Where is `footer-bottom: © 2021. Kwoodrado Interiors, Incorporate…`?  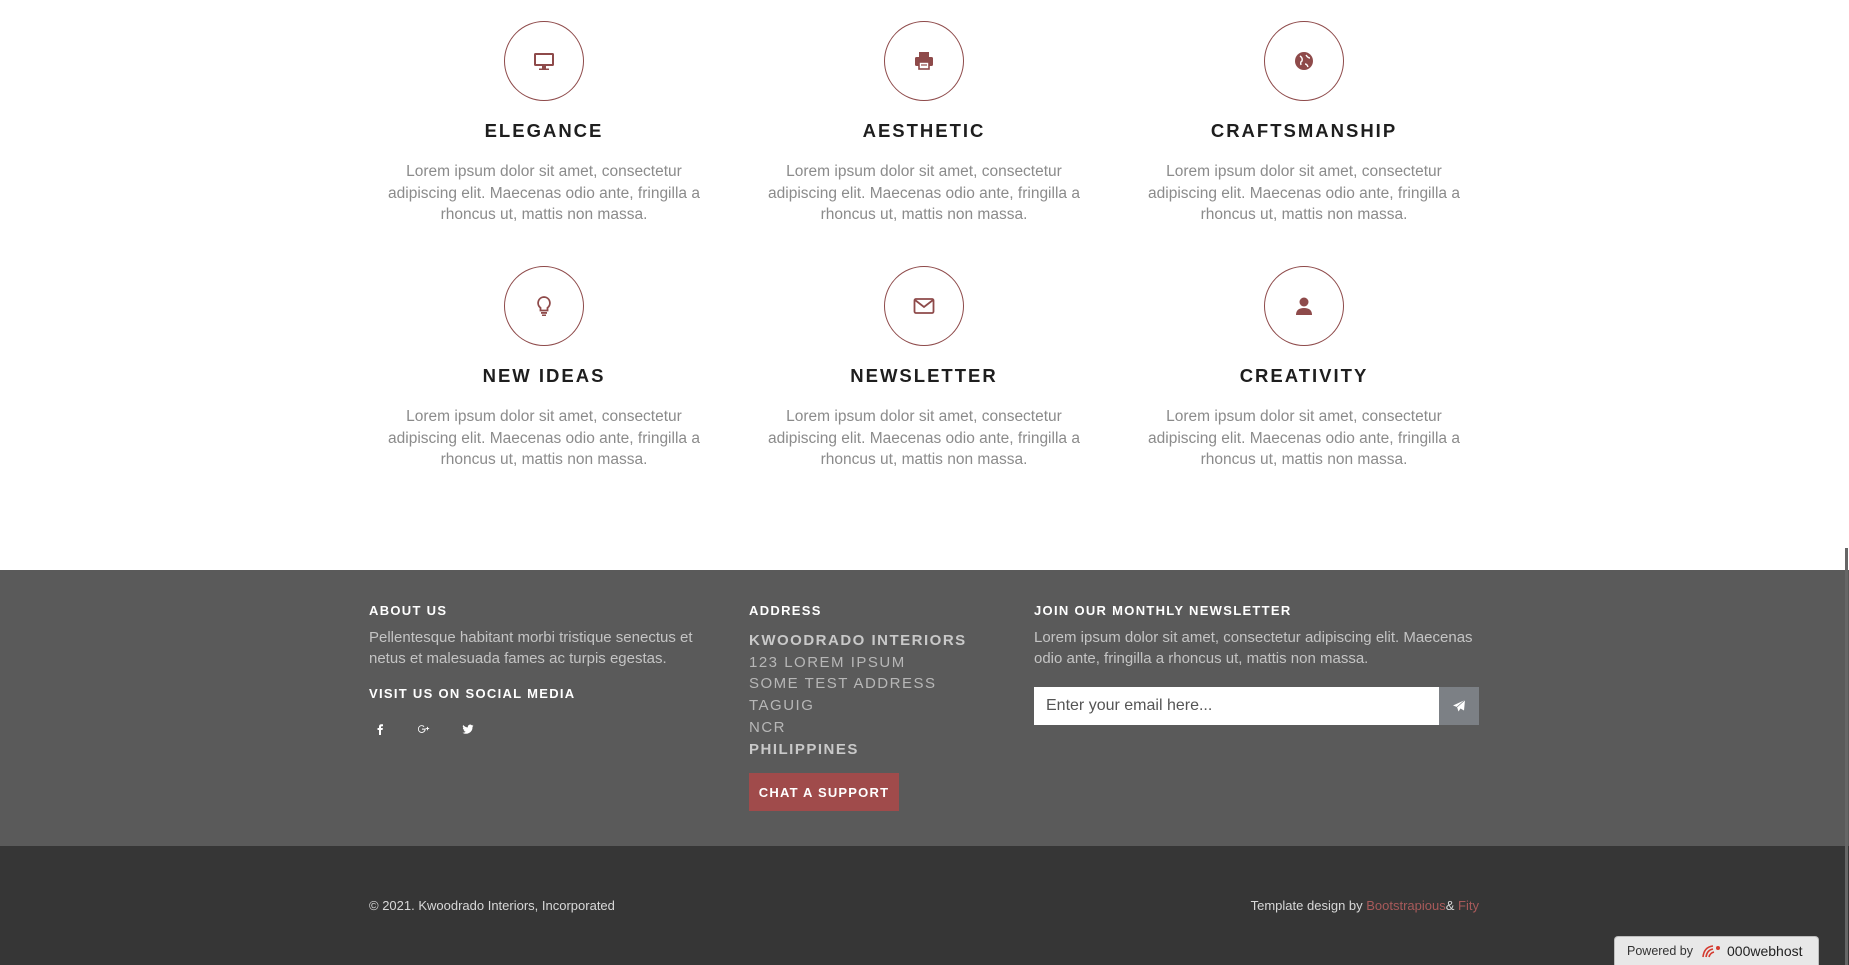 footer-bottom: © 2021. Kwoodrado Interiors, Incorporate… is located at coordinates (924, 905).